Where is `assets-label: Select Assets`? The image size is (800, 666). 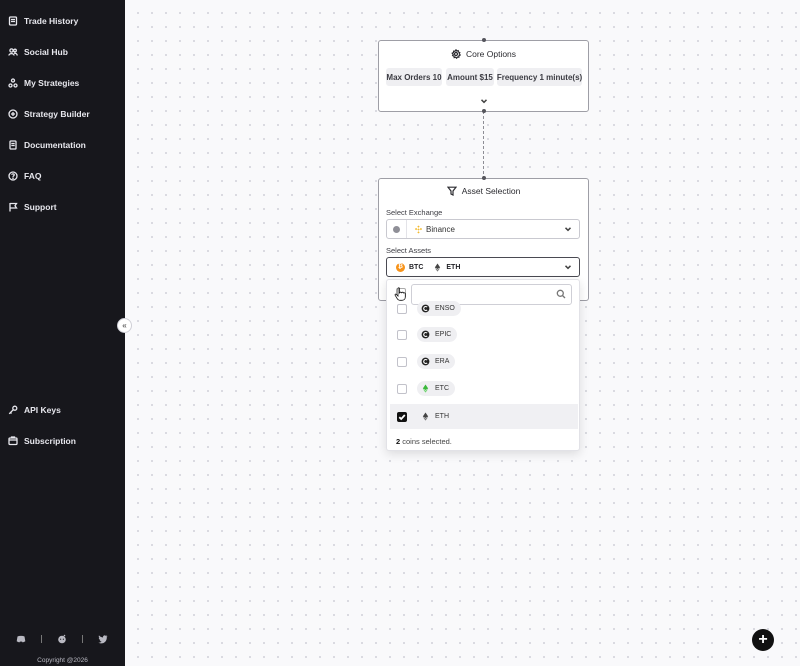 assets-label: Select Assets is located at coordinates (409, 250).